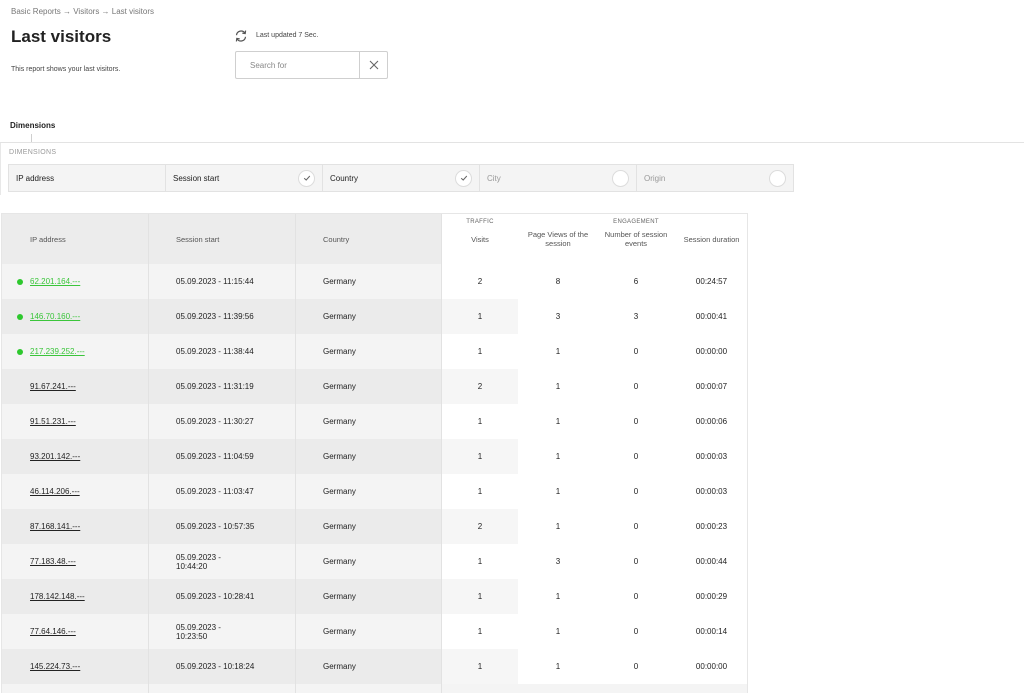 The image size is (1024, 693). I want to click on cell-ip: 87.168.141.---, so click(75, 526).